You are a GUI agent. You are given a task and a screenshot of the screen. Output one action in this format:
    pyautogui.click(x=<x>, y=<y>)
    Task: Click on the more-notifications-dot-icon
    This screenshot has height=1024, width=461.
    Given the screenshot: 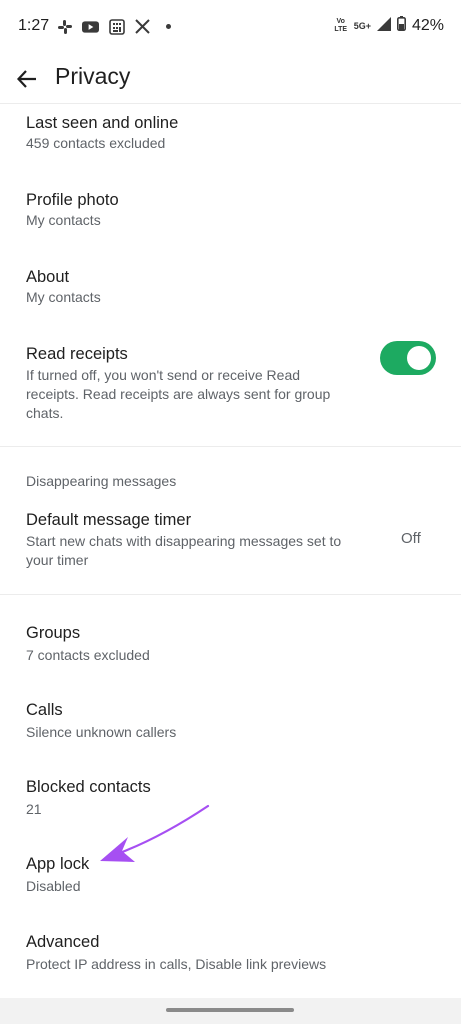 What is the action you would take?
    pyautogui.click(x=168, y=26)
    